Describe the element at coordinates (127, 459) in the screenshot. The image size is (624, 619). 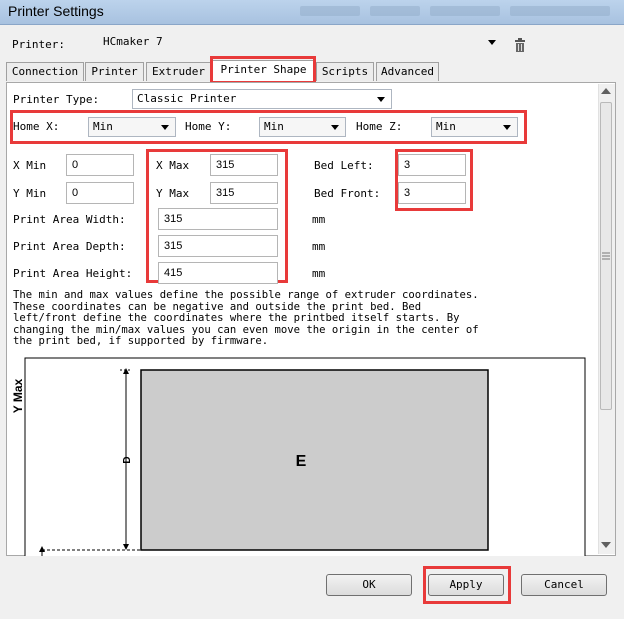
I see `diagram-side-letter: D` at that location.